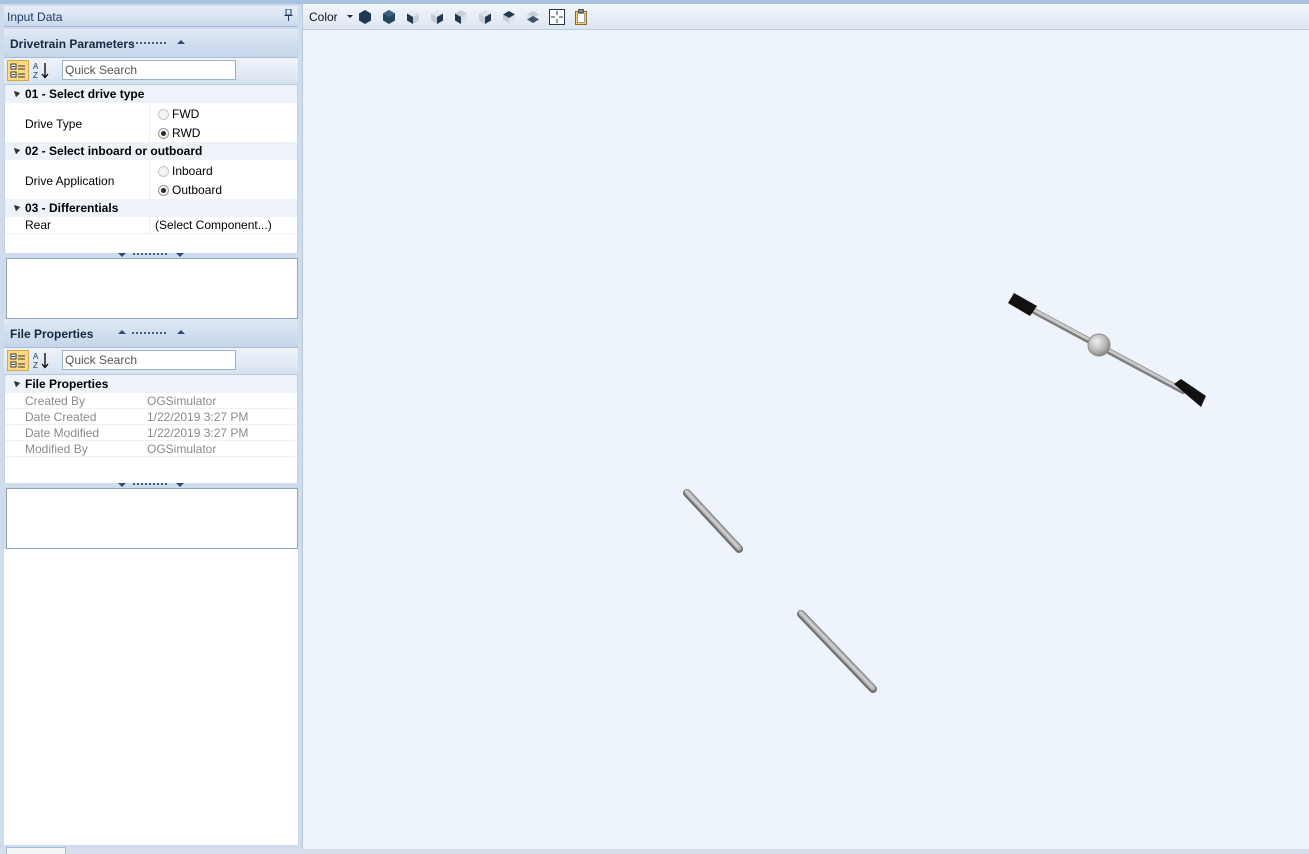  Describe the element at coordinates (323, 17) in the screenshot. I see `color-dropdown-button: Color` at that location.